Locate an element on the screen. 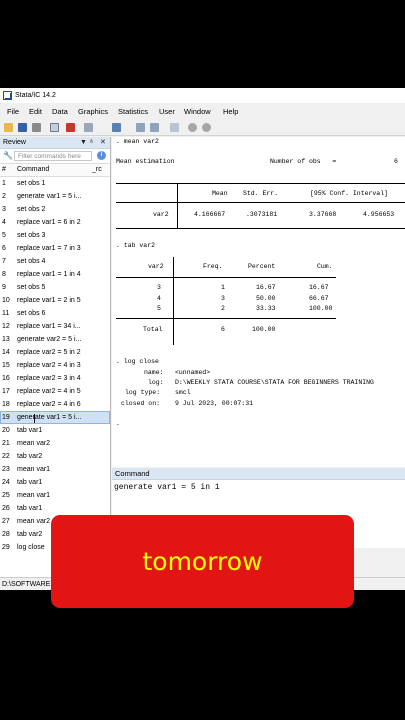 The width and height of the screenshot is (405, 720). menu-file: File is located at coordinates (13, 112).